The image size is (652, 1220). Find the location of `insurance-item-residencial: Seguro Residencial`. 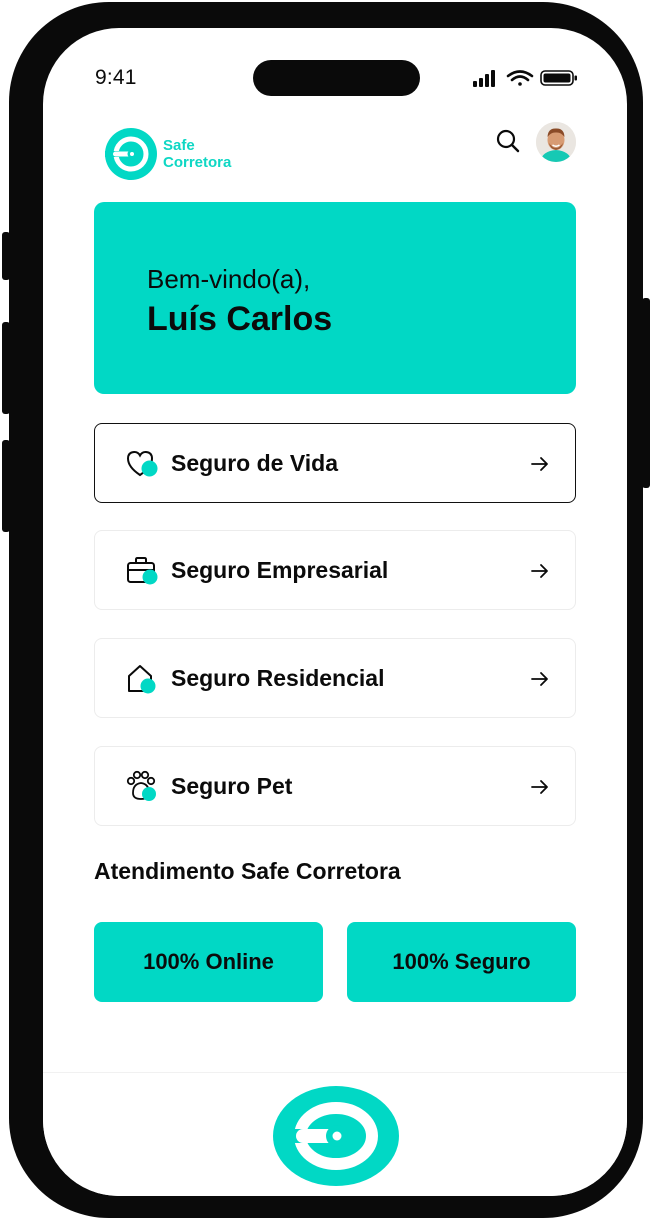

insurance-item-residencial: Seguro Residencial is located at coordinates (335, 678).